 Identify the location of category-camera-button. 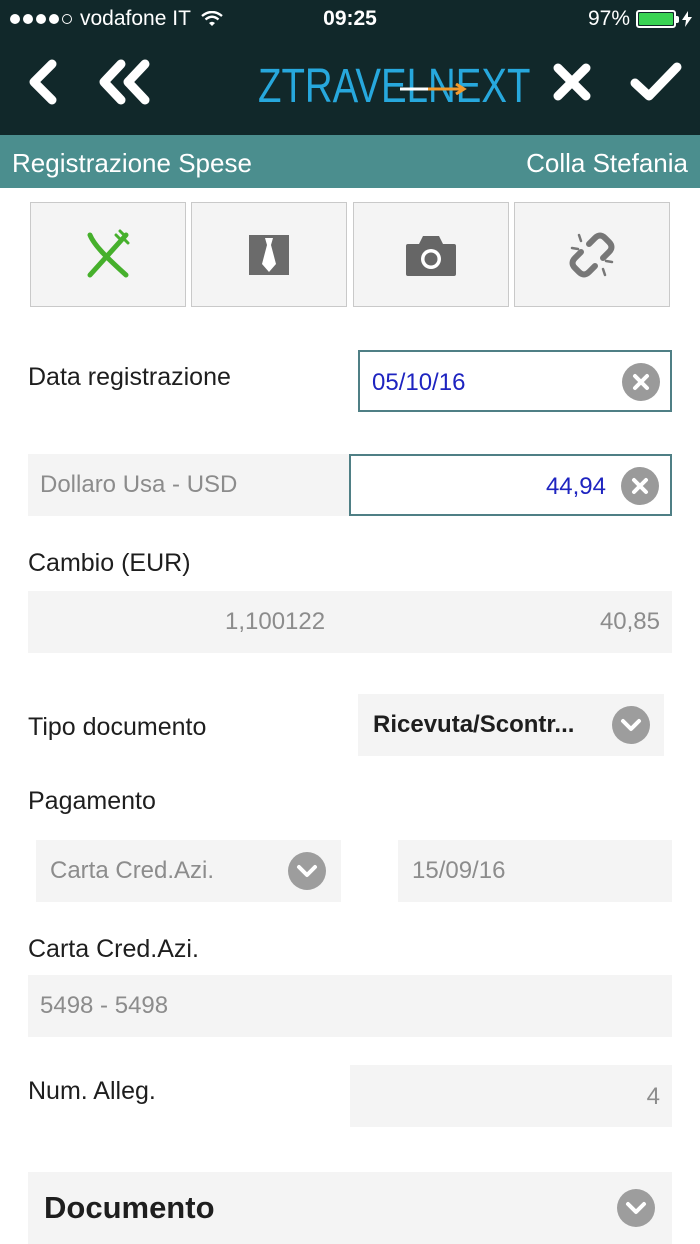
(431, 254).